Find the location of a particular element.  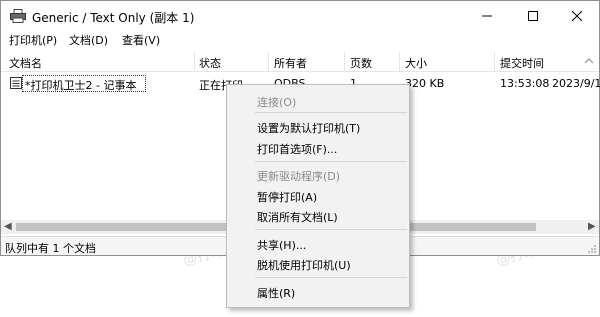

menu-item-update-driver: 更新驱动程序(D) is located at coordinates (299, 176).